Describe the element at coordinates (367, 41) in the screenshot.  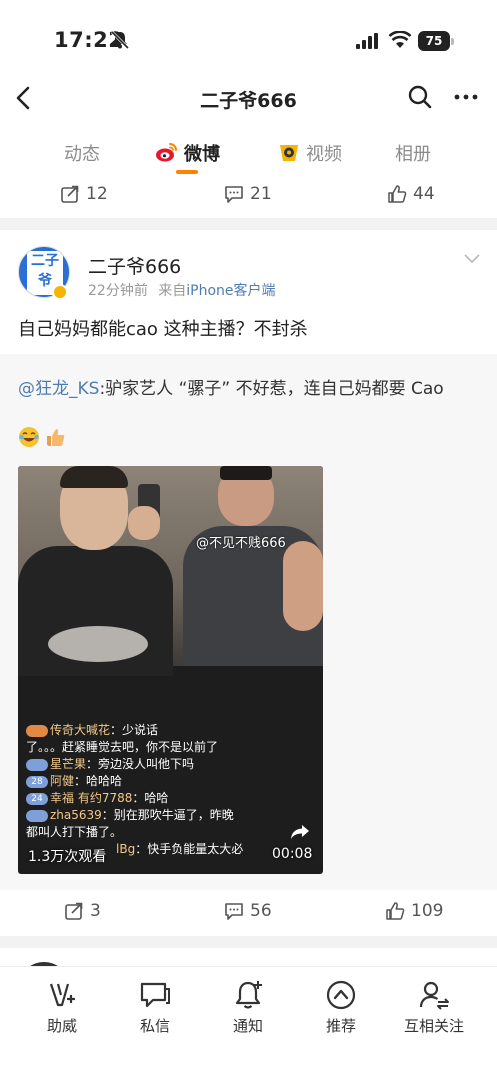
I see `signal-icon` at that location.